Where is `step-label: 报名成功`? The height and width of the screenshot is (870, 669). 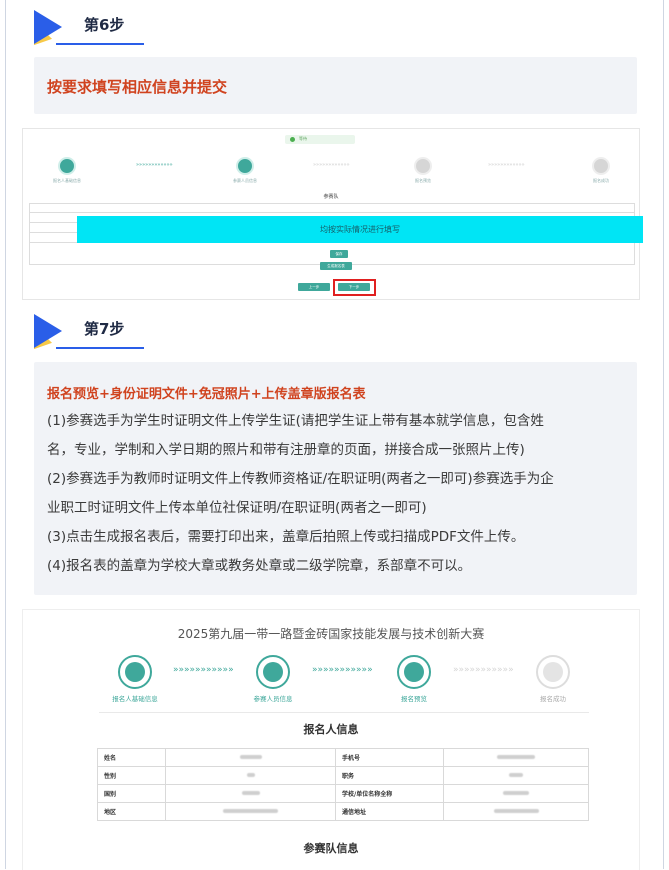 step-label: 报名成功 is located at coordinates (553, 699).